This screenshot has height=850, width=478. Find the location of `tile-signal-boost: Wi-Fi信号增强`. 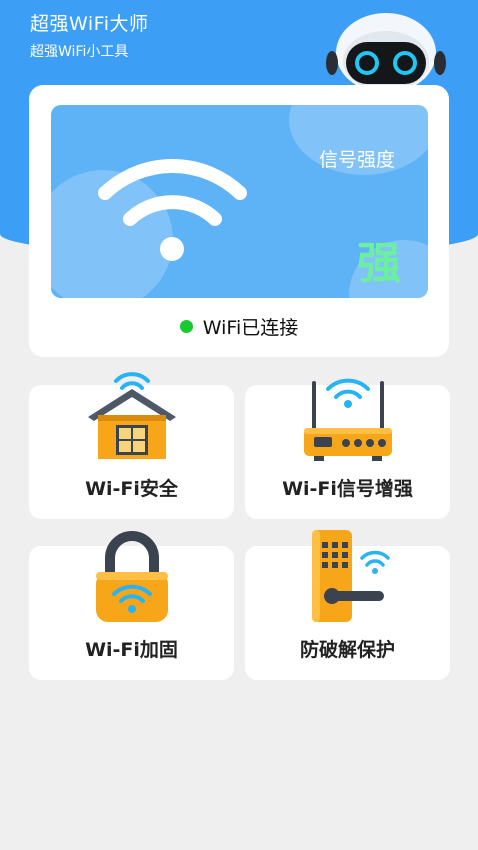

tile-signal-boost: Wi-Fi信号增强 is located at coordinates (347, 448).